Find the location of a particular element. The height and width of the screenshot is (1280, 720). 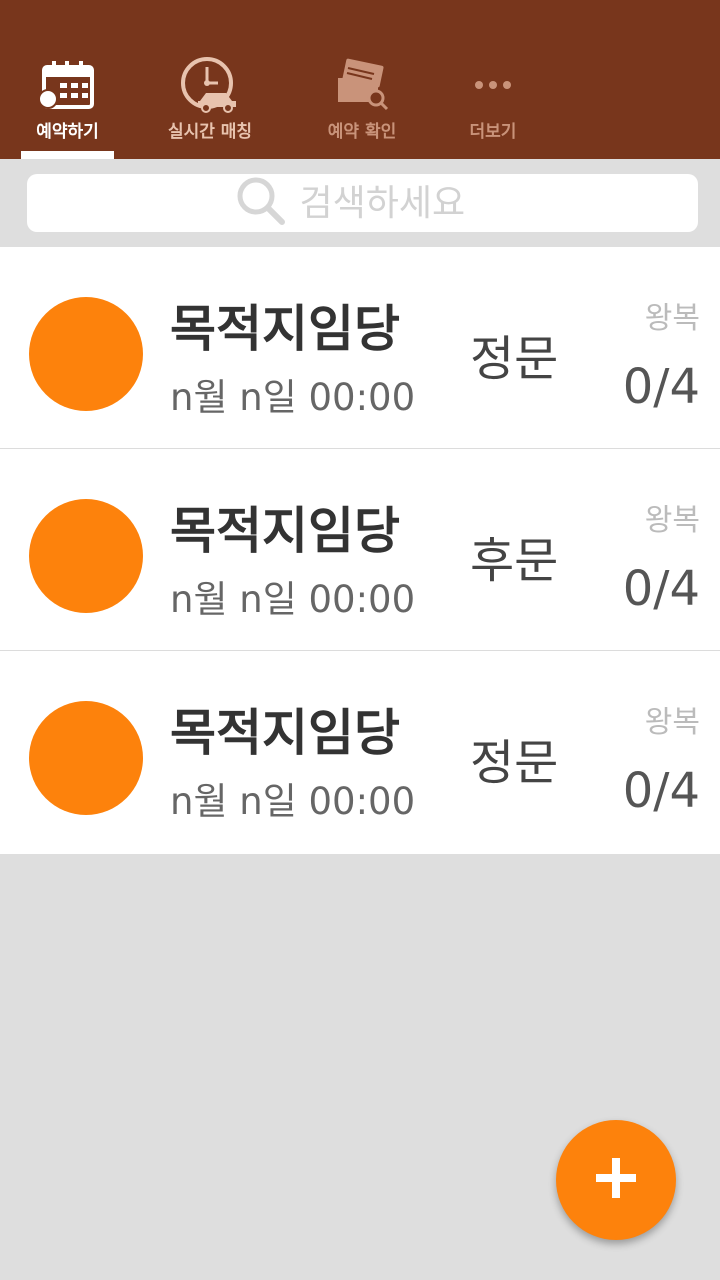

ticket-search-icon is located at coordinates (362, 85).